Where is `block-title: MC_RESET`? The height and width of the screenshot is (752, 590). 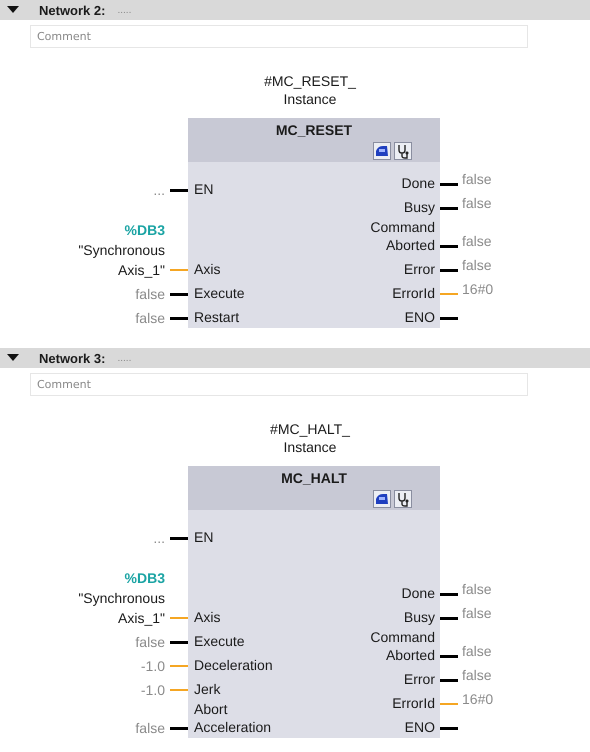
block-title: MC_RESET is located at coordinates (314, 130).